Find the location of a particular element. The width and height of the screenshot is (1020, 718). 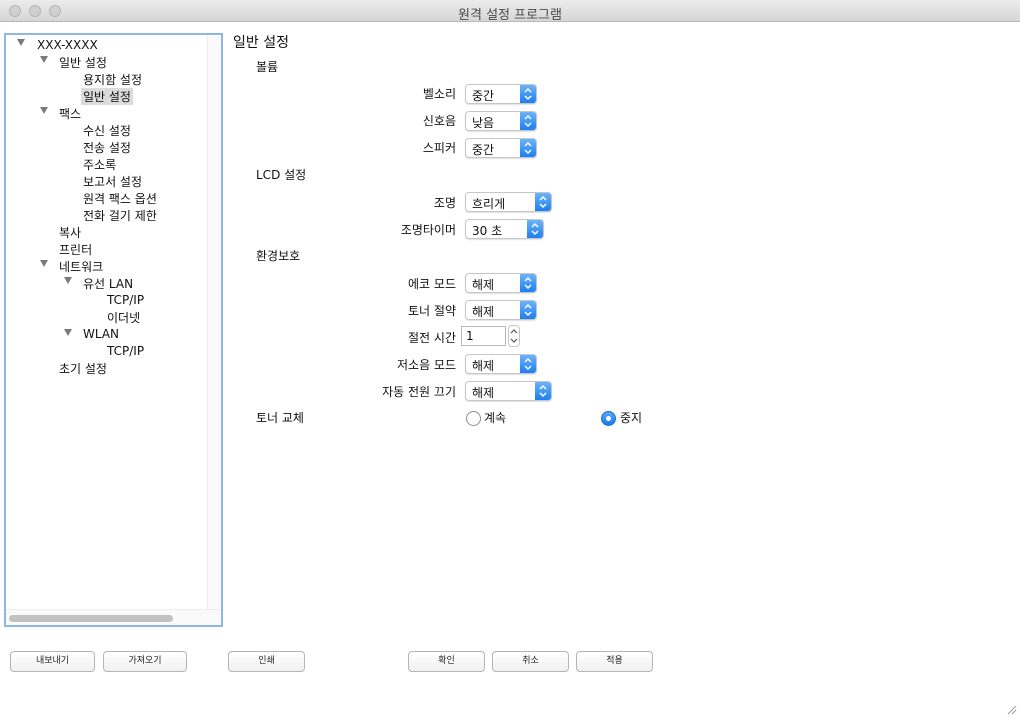

tree-item-report: 보고서 설정 is located at coordinates (112, 181).